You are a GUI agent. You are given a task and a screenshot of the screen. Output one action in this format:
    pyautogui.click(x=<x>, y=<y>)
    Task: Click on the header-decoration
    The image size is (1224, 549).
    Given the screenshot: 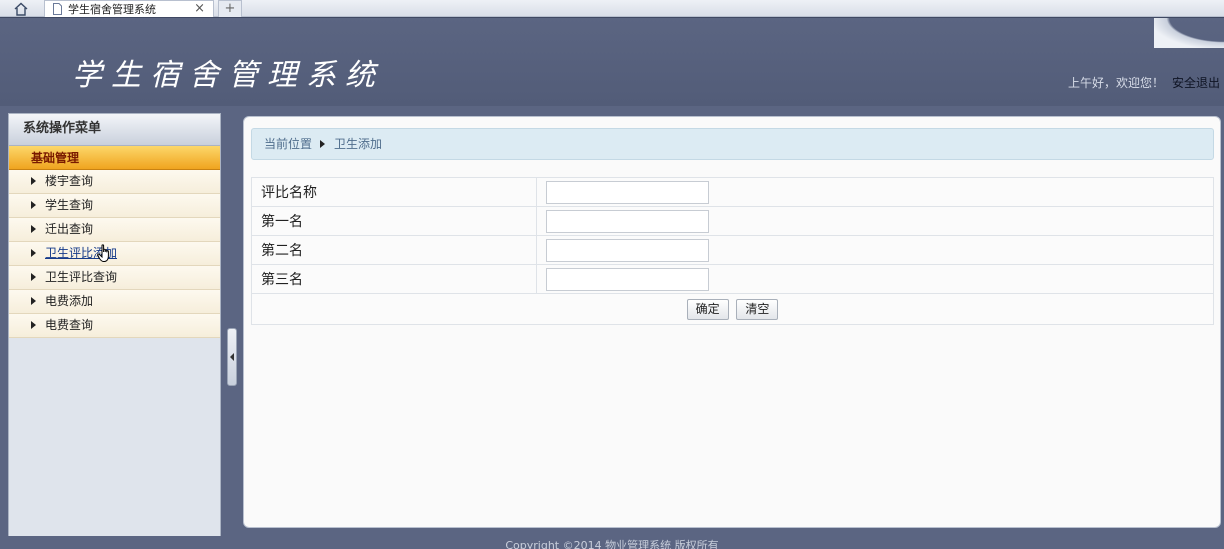 What is the action you would take?
    pyautogui.click(x=1189, y=33)
    